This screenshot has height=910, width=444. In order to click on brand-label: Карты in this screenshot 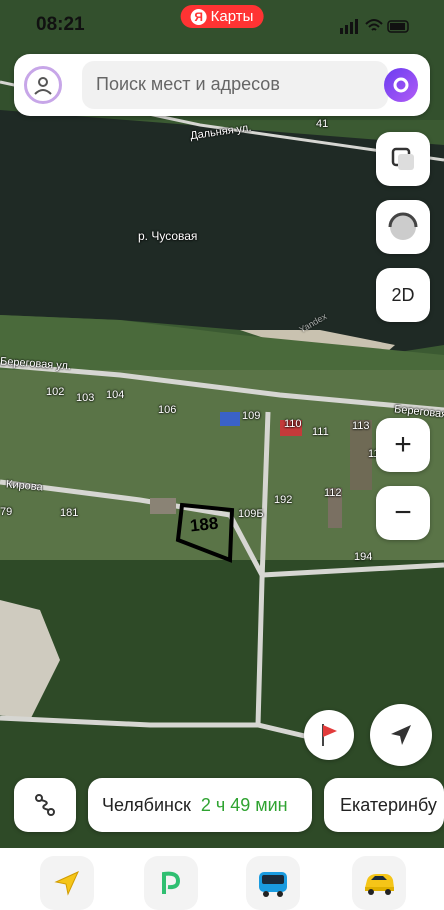, I will do `click(232, 16)`.